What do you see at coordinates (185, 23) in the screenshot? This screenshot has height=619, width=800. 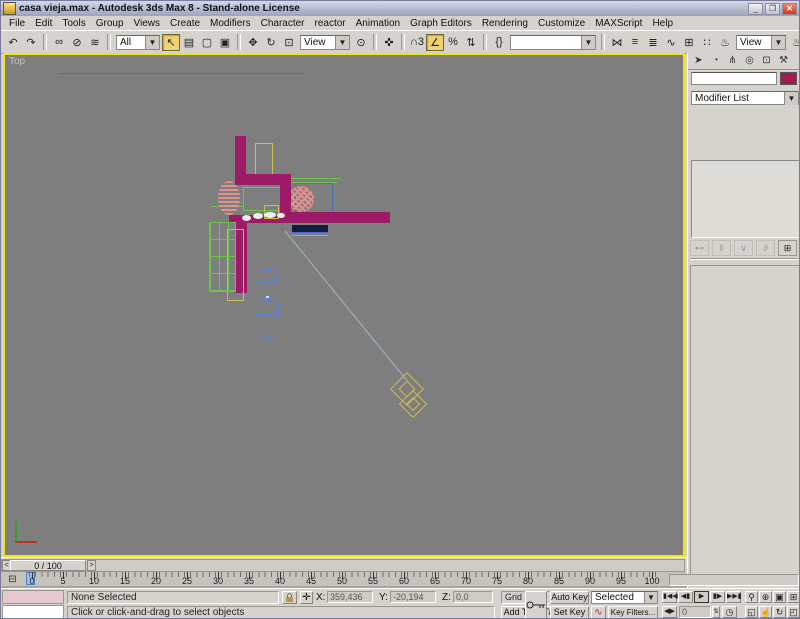 I see `menu-create: Create` at bounding box center [185, 23].